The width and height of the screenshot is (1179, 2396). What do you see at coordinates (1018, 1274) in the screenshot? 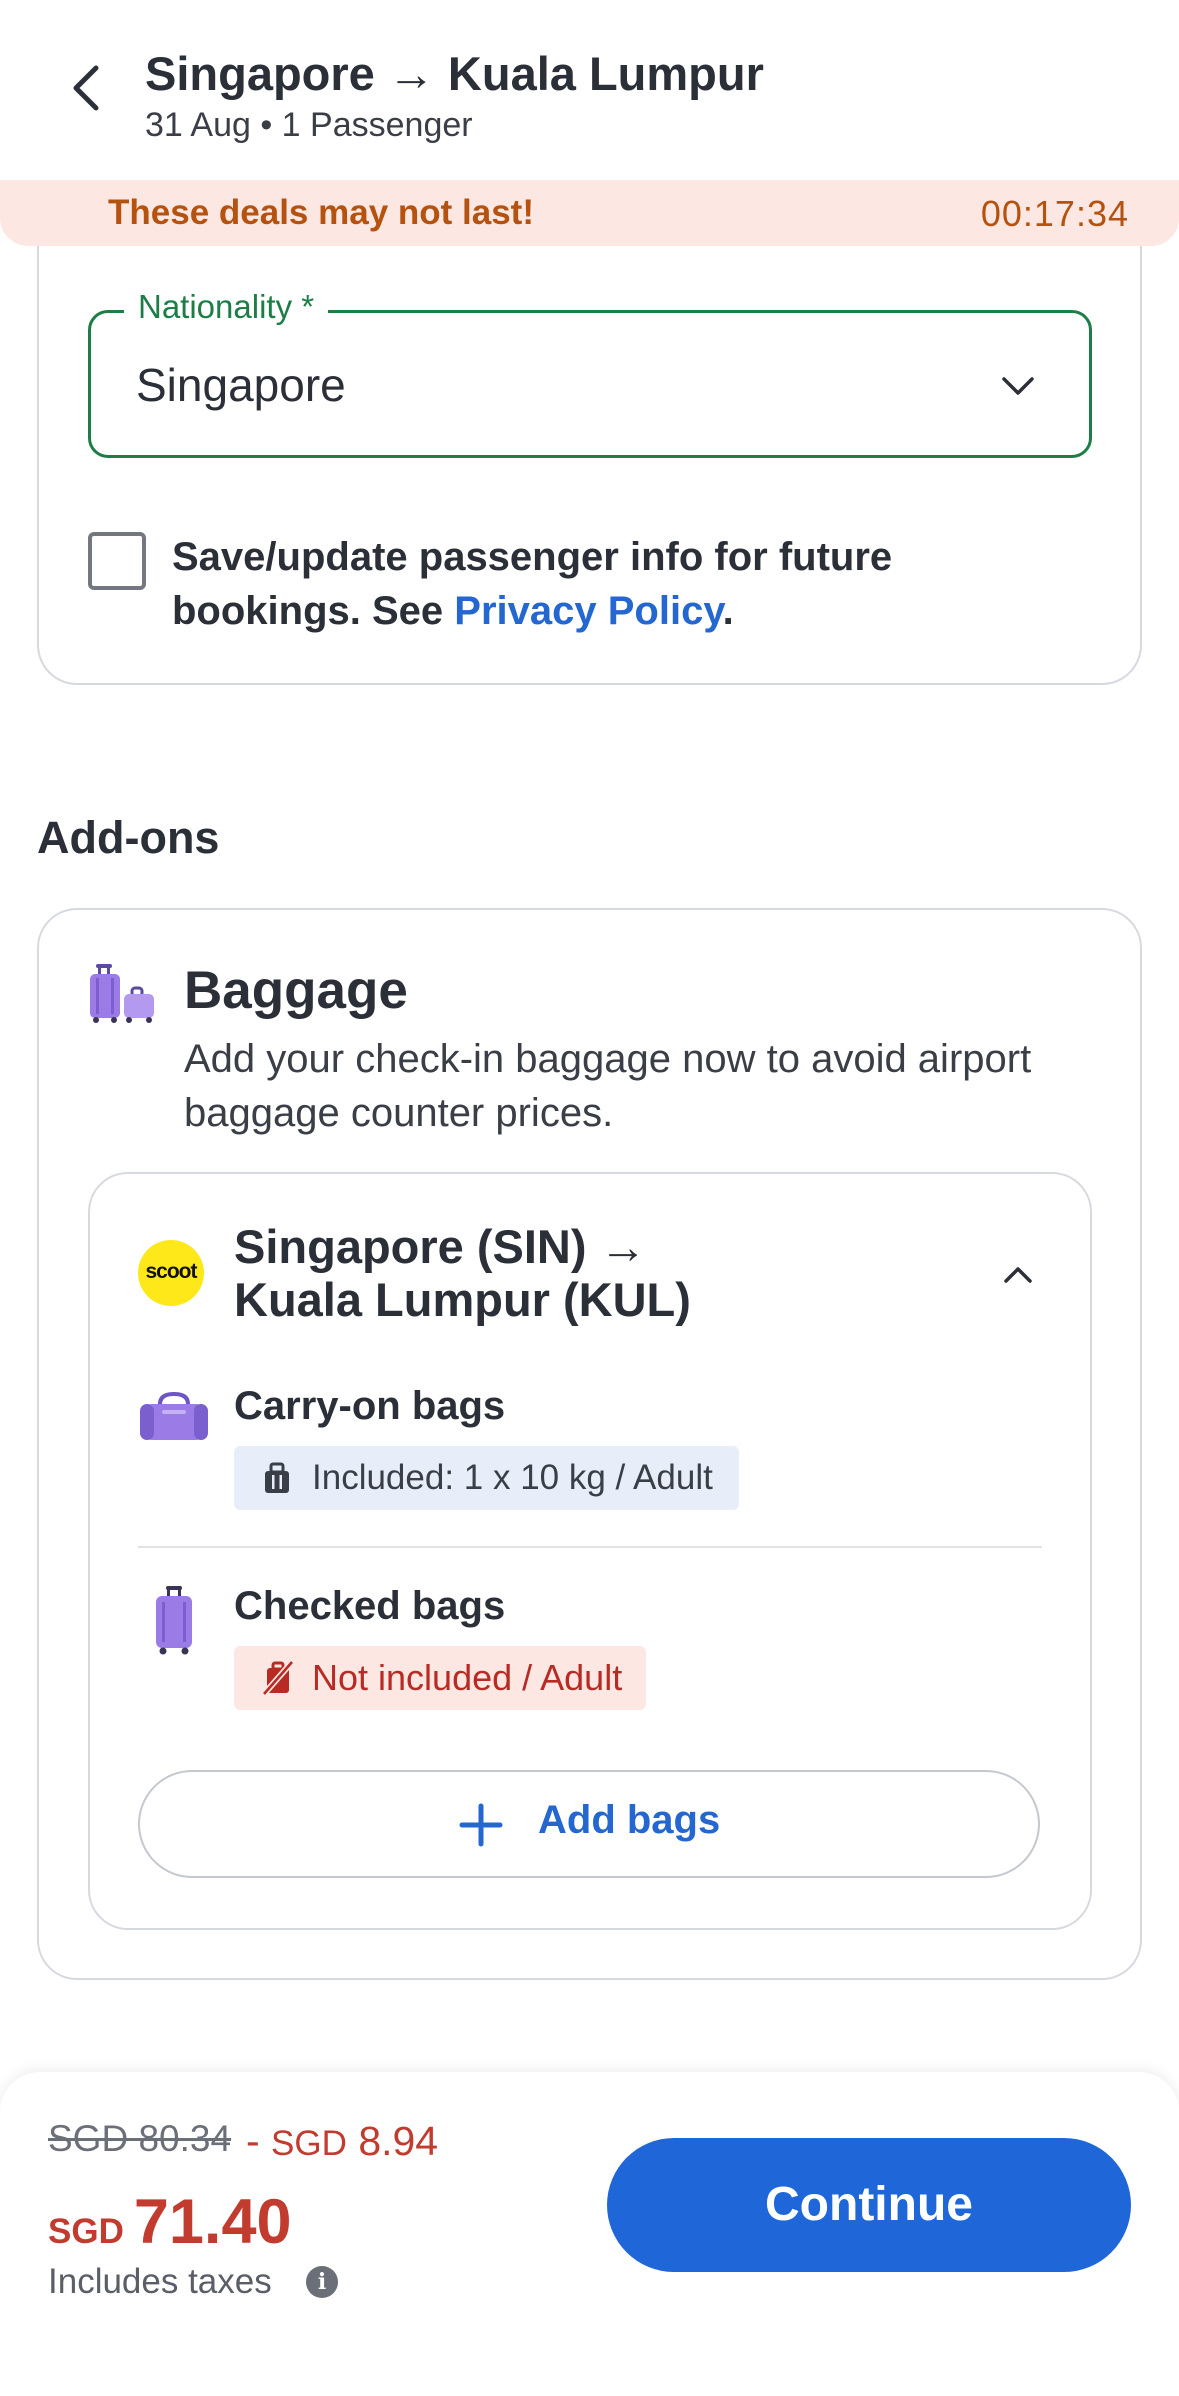
I see `chevron-up-icon` at bounding box center [1018, 1274].